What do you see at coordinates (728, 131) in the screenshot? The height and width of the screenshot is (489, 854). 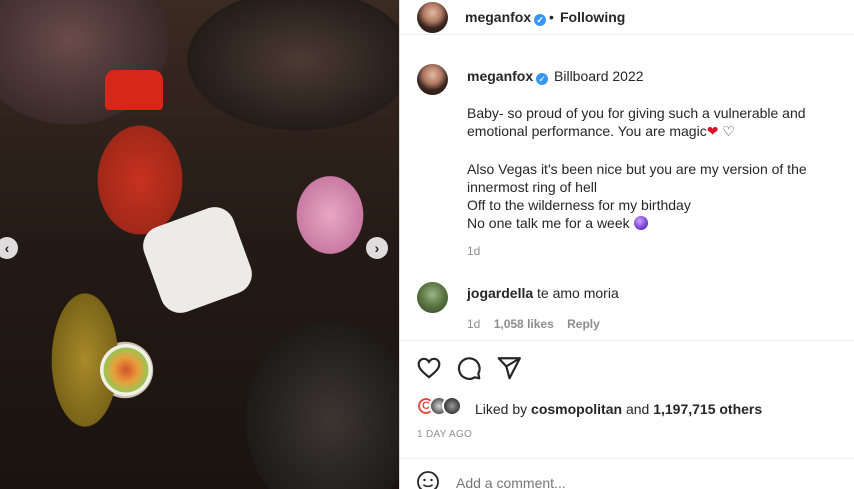 I see `white-heart-emoji-icon: ♡` at bounding box center [728, 131].